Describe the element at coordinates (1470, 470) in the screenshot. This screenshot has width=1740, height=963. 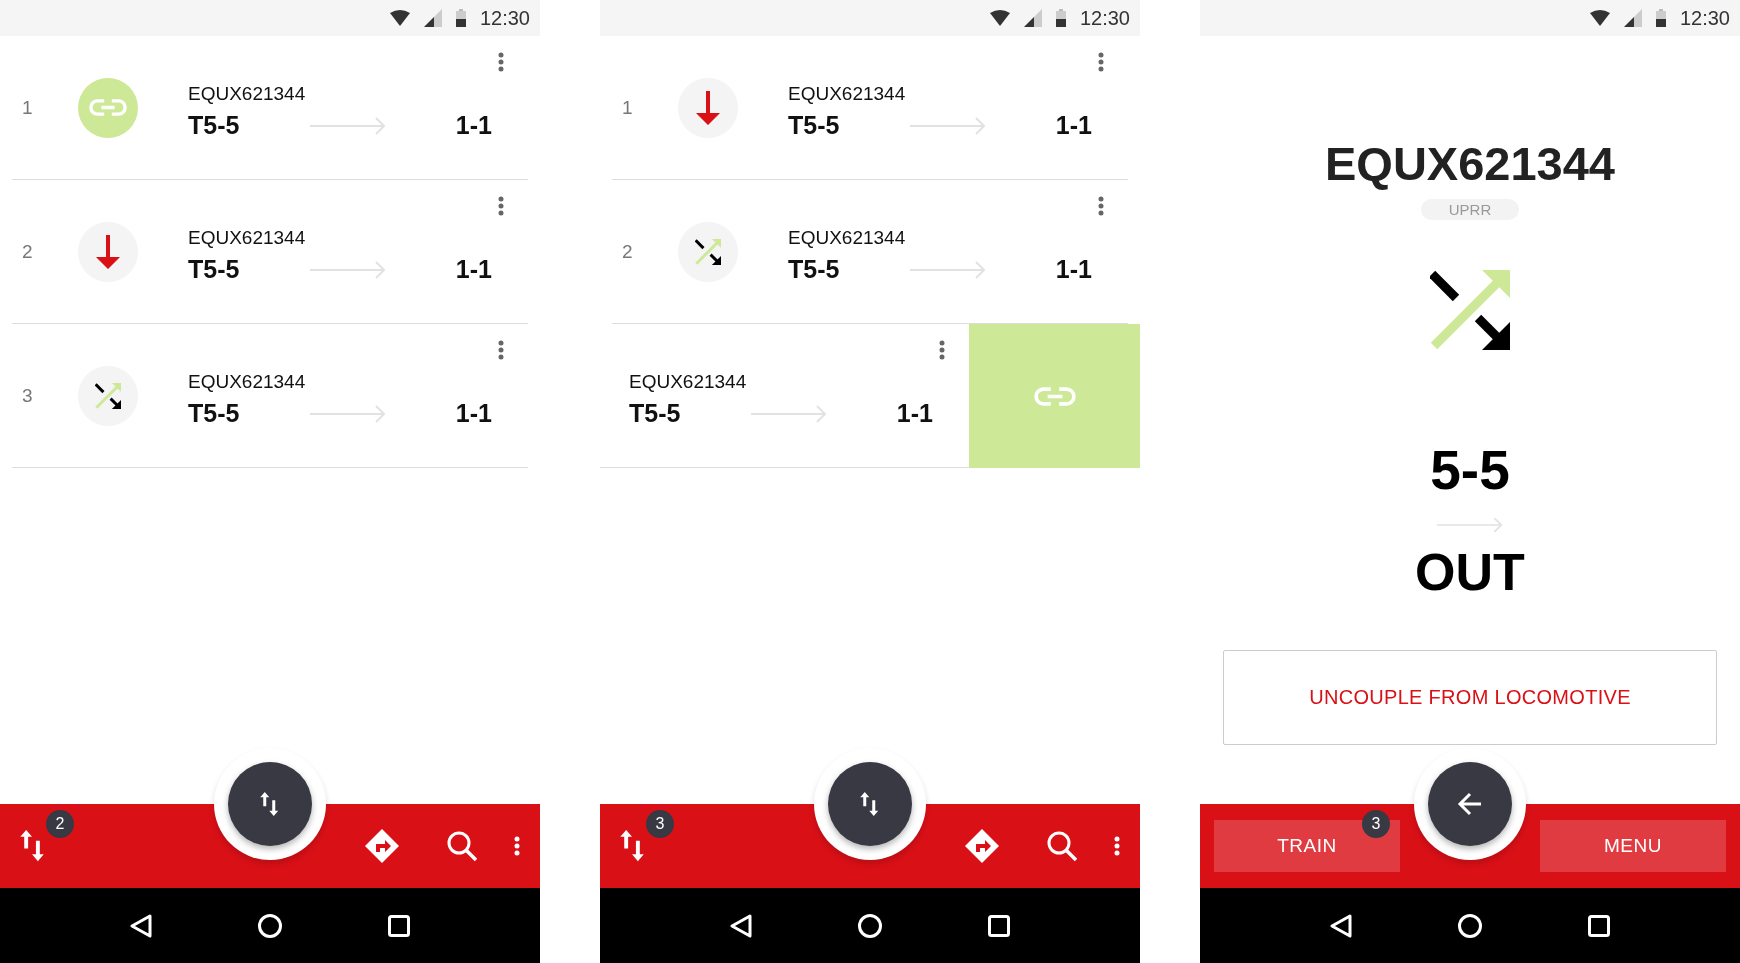
I see `from-track: 5-5` at that location.